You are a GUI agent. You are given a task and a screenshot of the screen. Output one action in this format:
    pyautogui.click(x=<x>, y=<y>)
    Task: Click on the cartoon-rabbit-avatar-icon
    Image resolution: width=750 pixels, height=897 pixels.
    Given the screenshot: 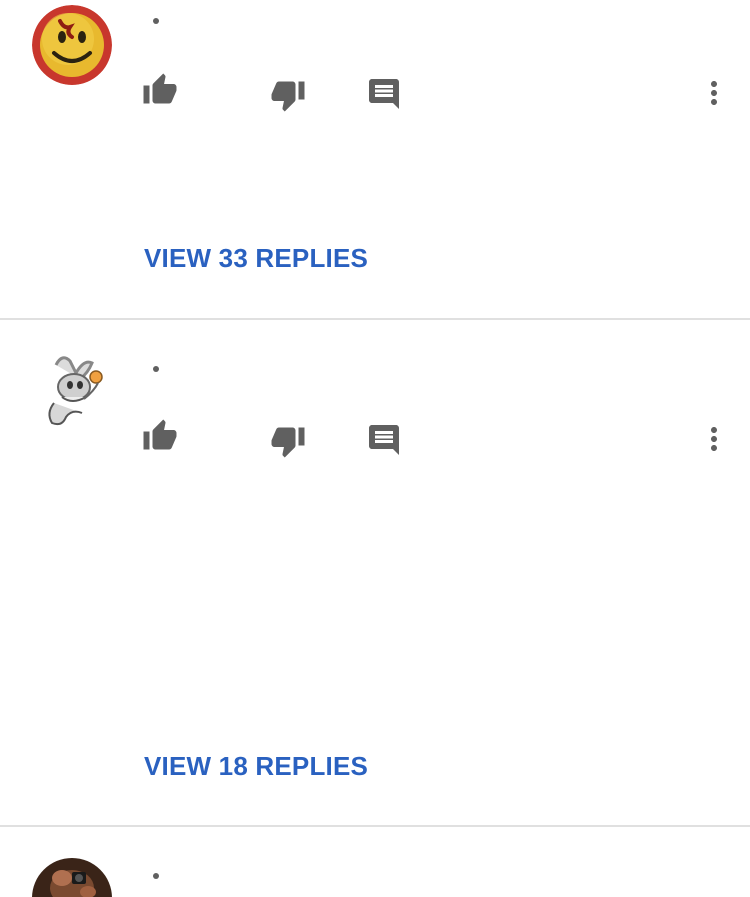 What is the action you would take?
    pyautogui.click(x=72, y=391)
    